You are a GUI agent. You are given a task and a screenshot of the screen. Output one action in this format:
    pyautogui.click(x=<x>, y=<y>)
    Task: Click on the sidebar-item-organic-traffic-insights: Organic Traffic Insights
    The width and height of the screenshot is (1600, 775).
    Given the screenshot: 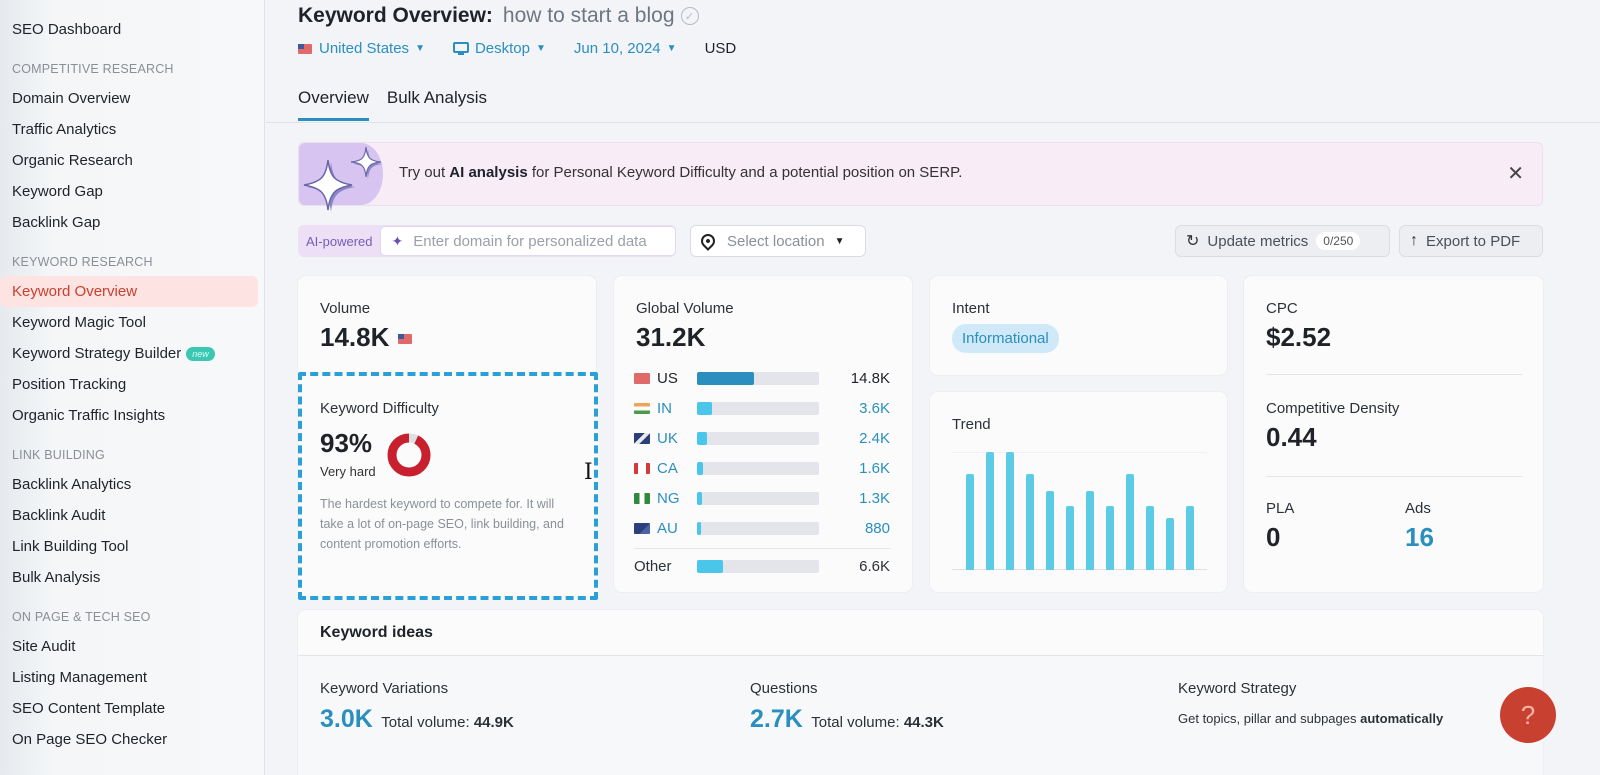 What is the action you would take?
    pyautogui.click(x=129, y=415)
    